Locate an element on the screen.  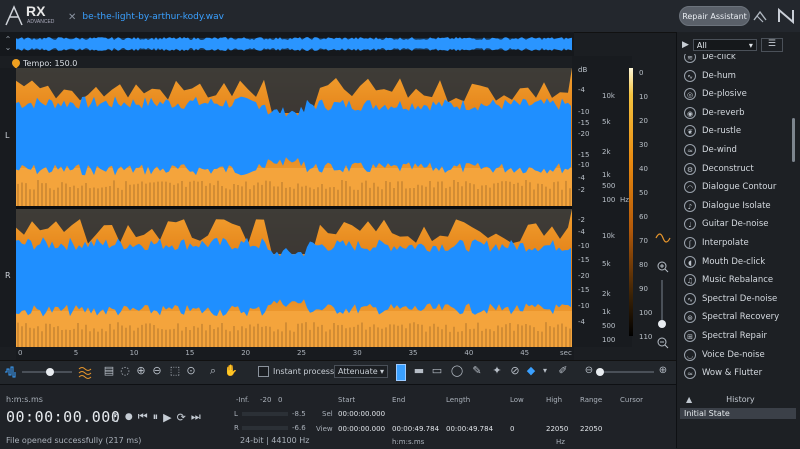
tempo-pin-icon is located at coordinates (16, 63).